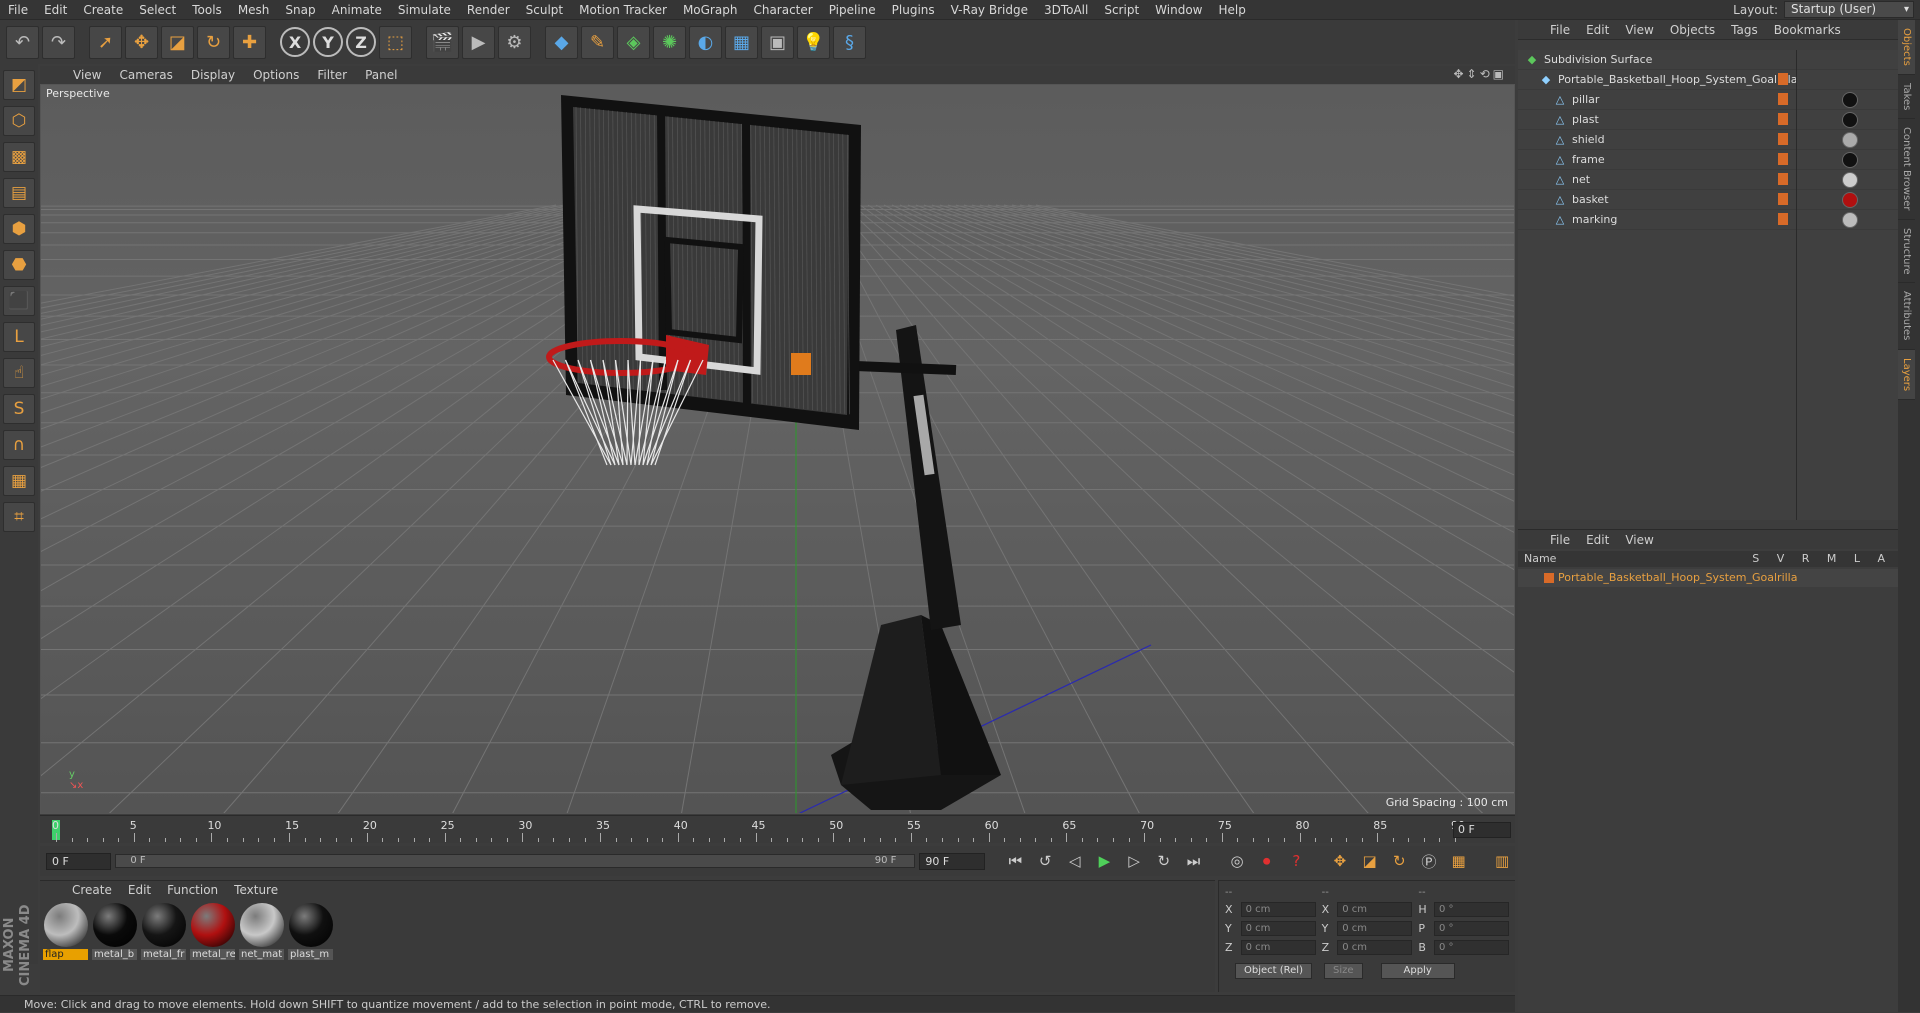 This screenshot has width=1920, height=1013. What do you see at coordinates (1906, 252) in the screenshot?
I see `side-tab-structure: Structure` at bounding box center [1906, 252].